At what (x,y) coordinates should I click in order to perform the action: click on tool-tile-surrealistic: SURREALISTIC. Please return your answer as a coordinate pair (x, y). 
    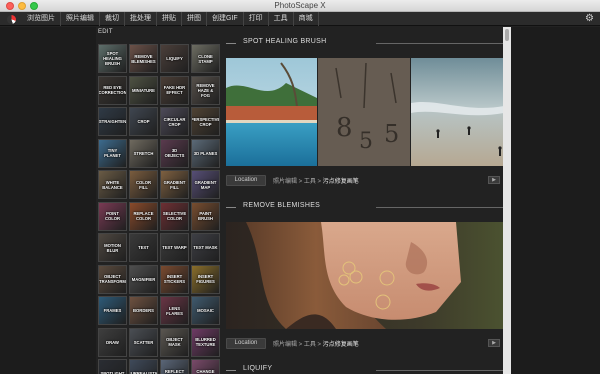
    Looking at the image, I should click on (143, 366).